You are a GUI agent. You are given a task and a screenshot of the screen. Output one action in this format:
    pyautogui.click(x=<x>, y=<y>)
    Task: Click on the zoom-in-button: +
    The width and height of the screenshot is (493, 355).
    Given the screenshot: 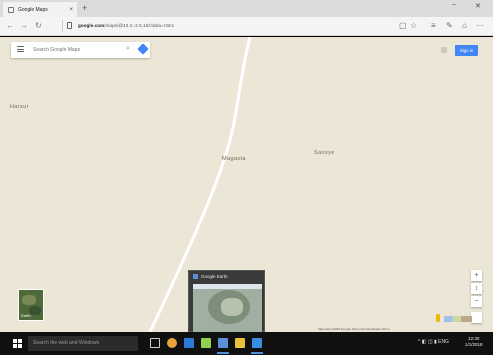 What is the action you would take?
    pyautogui.click(x=476, y=275)
    